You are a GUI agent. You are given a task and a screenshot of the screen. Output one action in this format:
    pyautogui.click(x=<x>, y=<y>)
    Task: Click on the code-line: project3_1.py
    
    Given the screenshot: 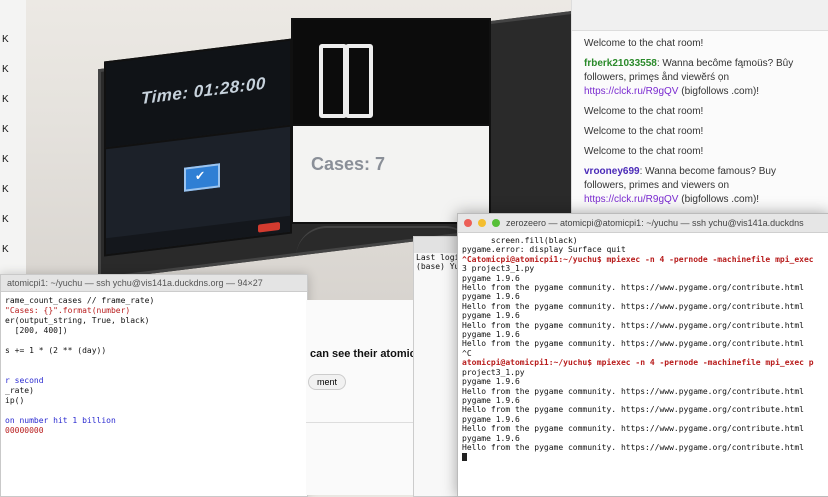 What is the action you would take?
    pyautogui.click(x=493, y=372)
    